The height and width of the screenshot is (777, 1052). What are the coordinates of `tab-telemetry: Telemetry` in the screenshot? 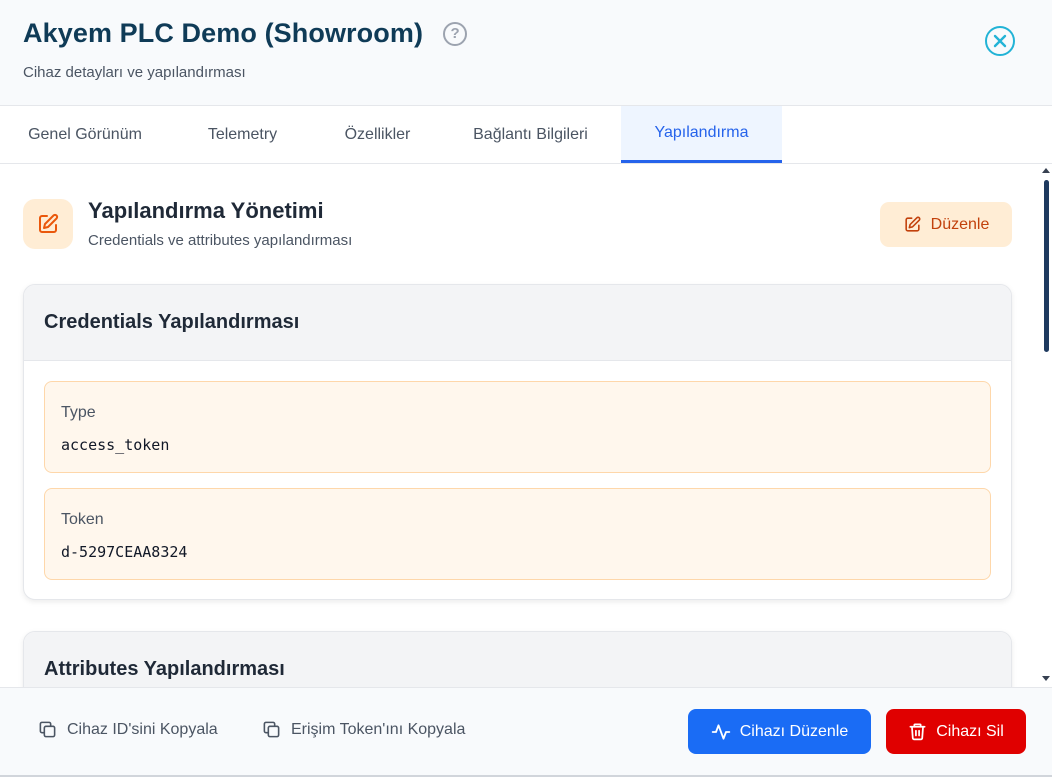 It's located at (242, 134).